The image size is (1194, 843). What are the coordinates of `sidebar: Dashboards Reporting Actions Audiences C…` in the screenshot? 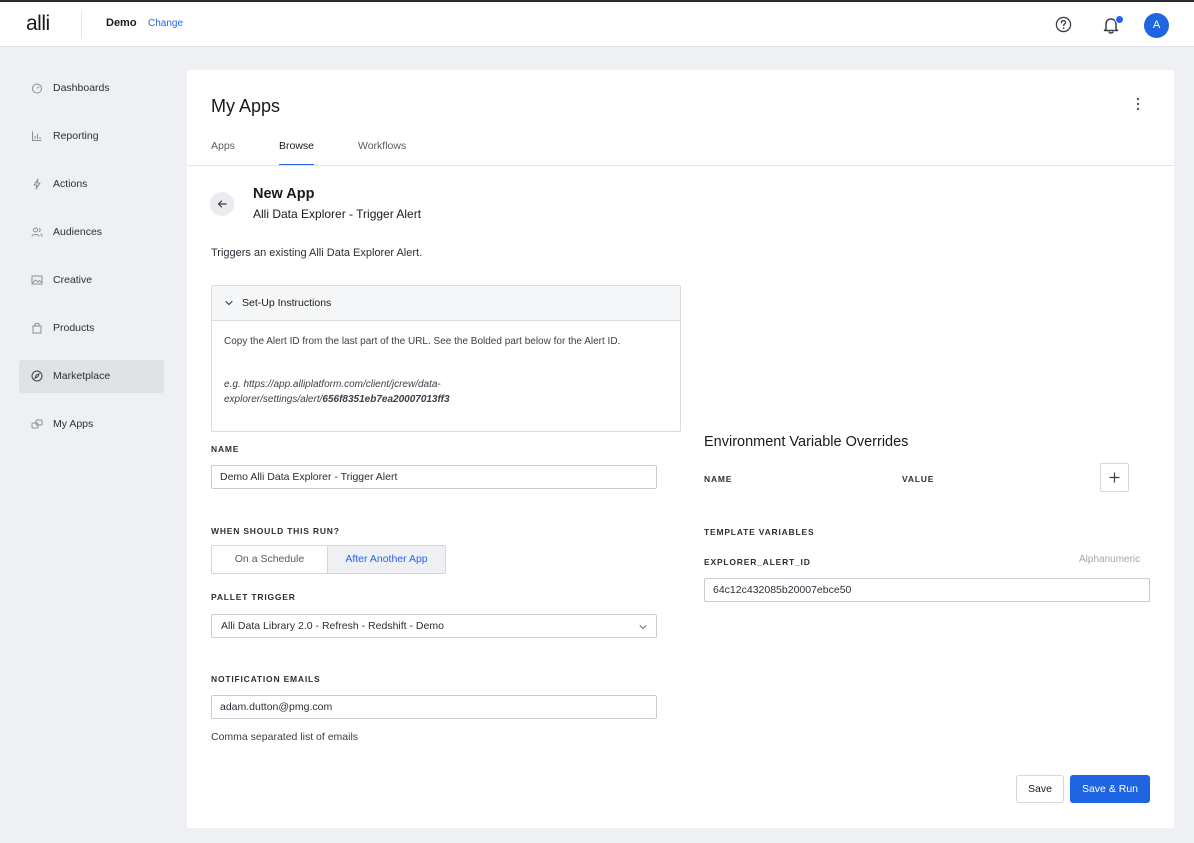 It's located at (91, 264).